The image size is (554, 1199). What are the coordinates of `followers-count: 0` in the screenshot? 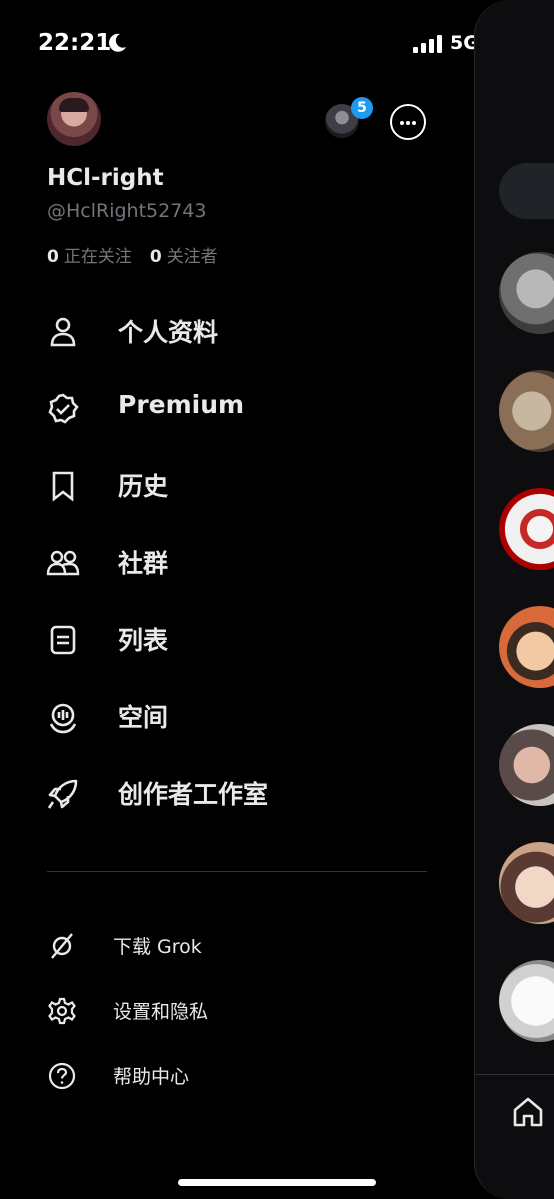 It's located at (155, 257).